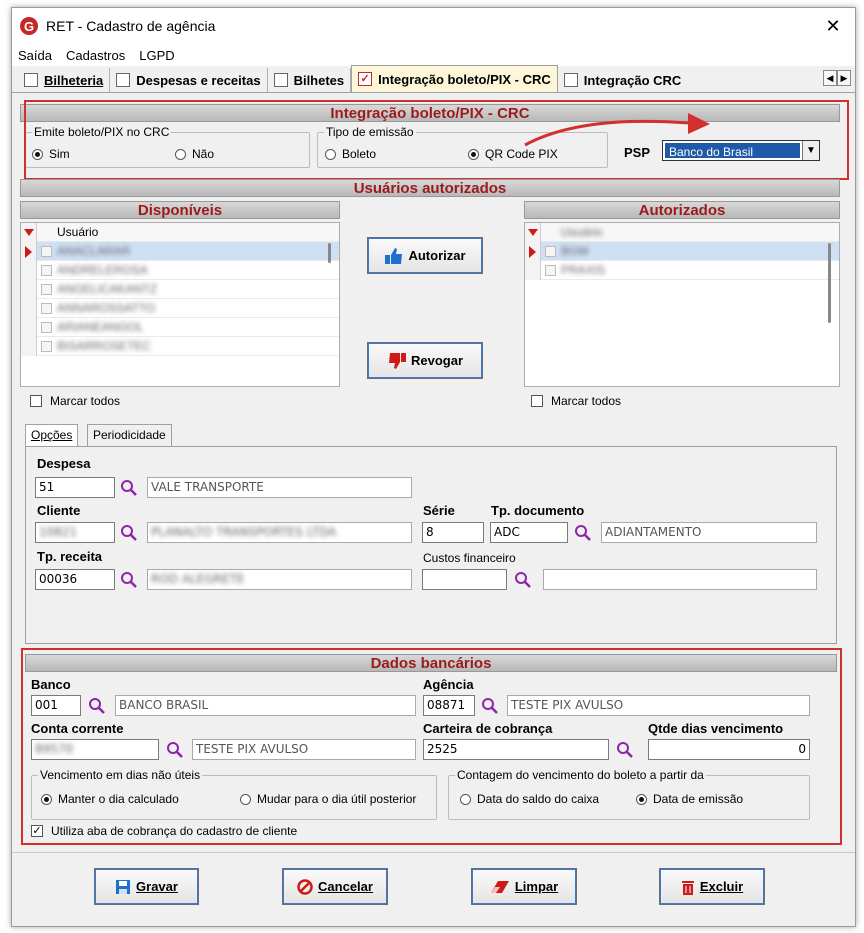  Describe the element at coordinates (59, 154) in the screenshot. I see `radio-label: Sim` at that location.